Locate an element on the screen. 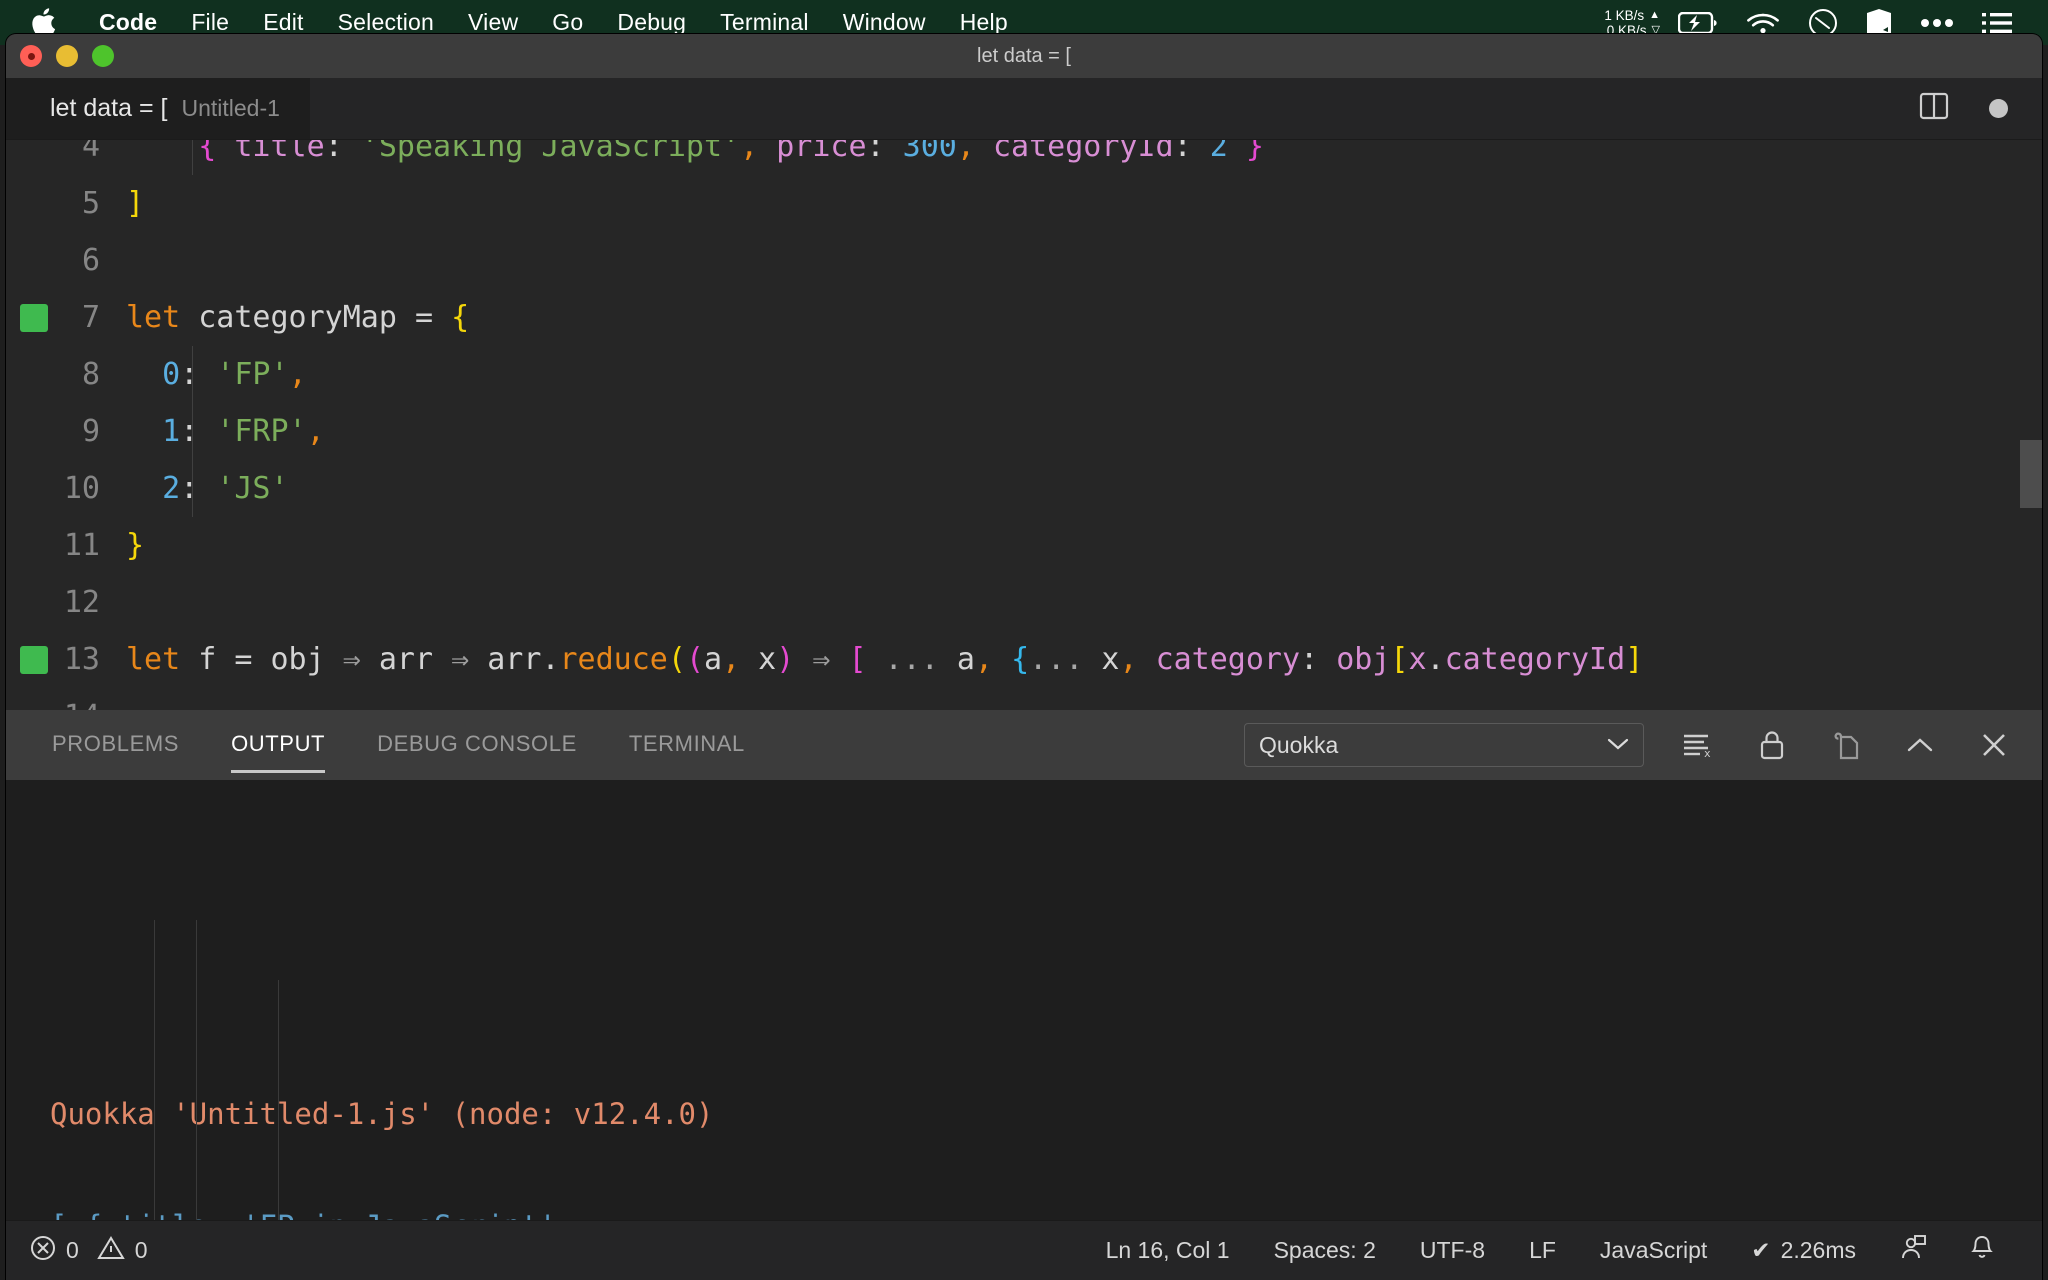 The image size is (2048, 1280). code-token: 2 is located at coordinates (1218, 152).